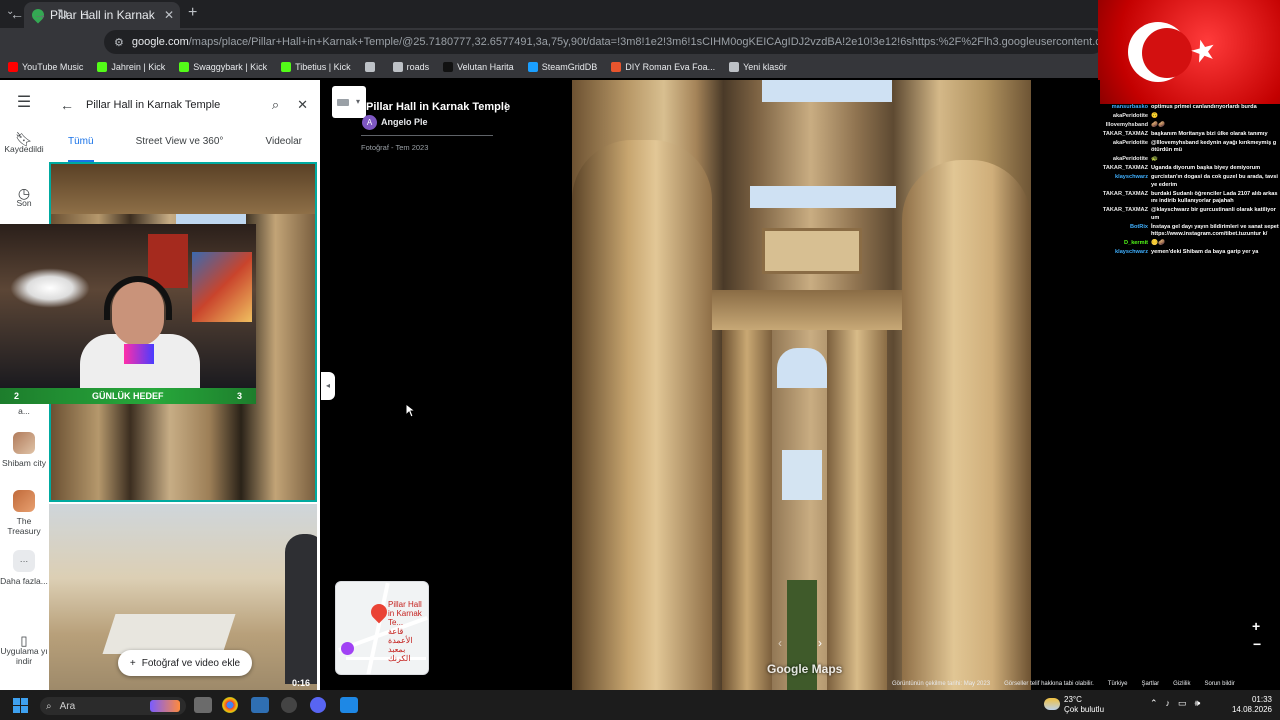 Image resolution: width=1280 pixels, height=720 pixels. Describe the element at coordinates (1084, 705) in the screenshot. I see `weather-widget: 23°C Çok bulutlu` at that location.